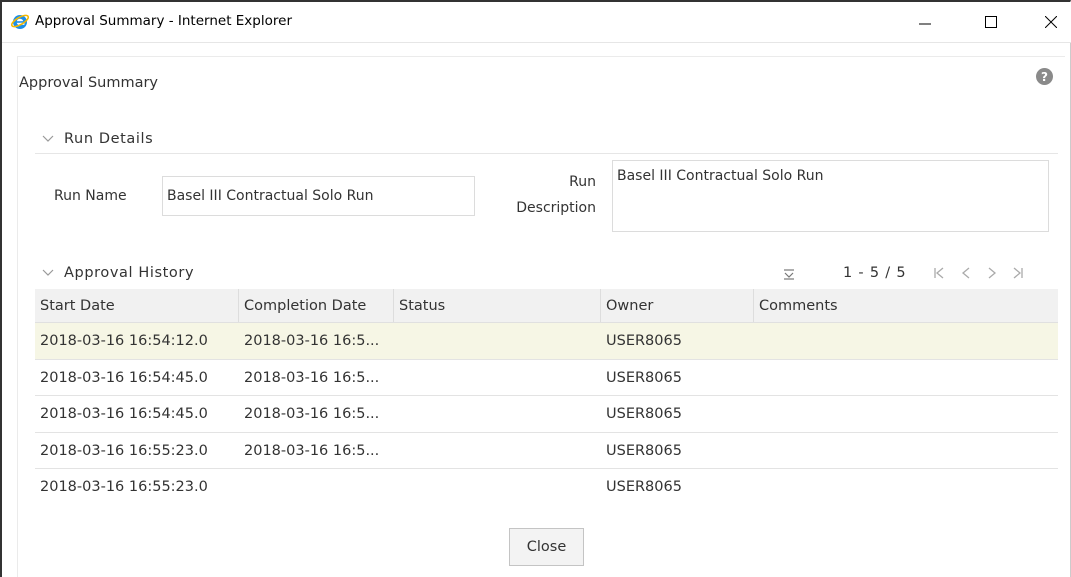  I want to click on approval-history-header: Approval History, so click(118, 273).